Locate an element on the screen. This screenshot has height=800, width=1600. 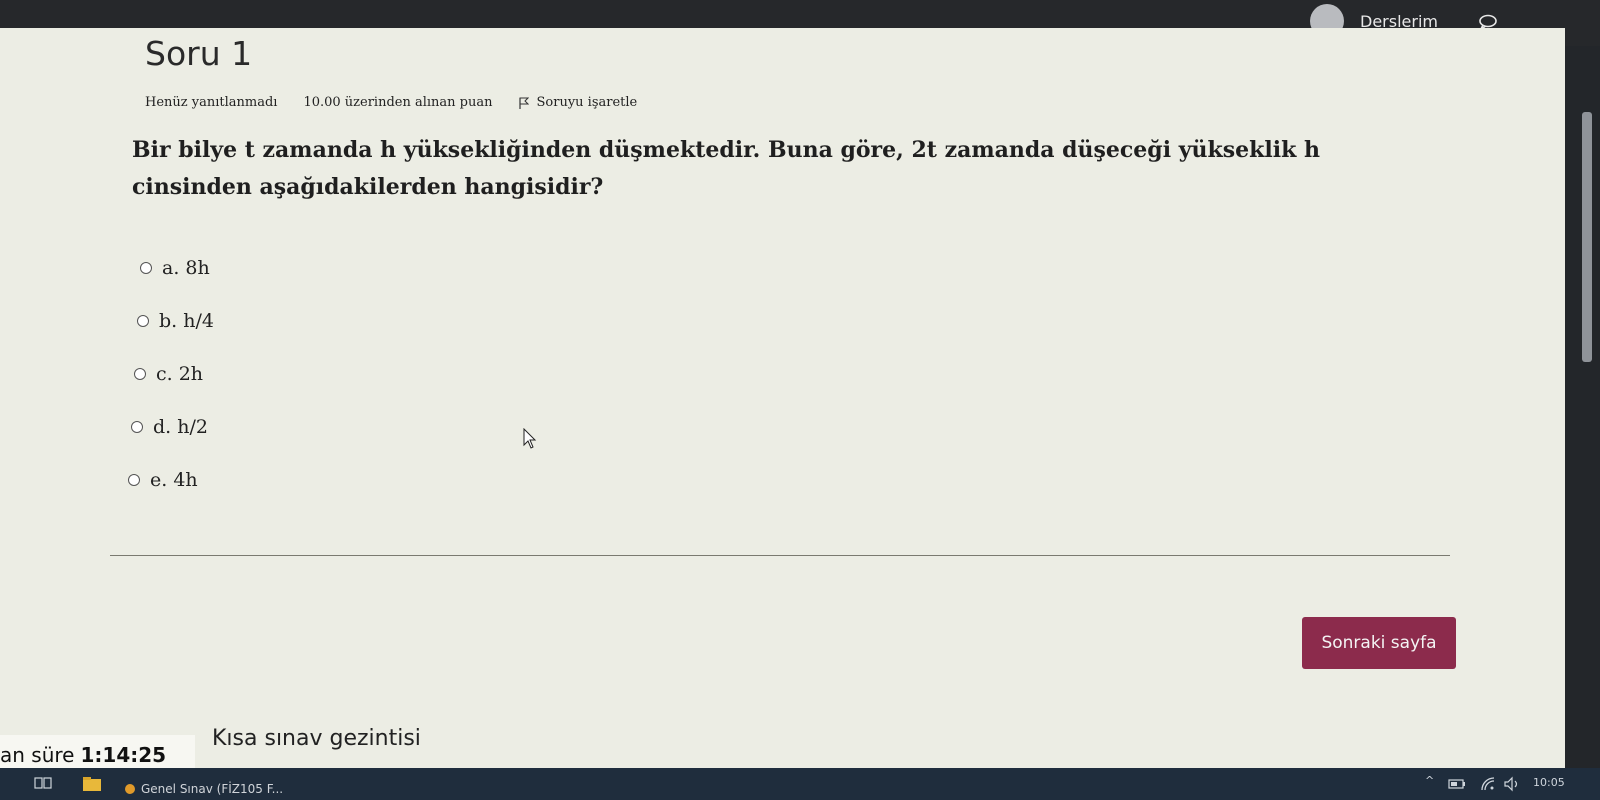
task-view-icon is located at coordinates (43, 784).